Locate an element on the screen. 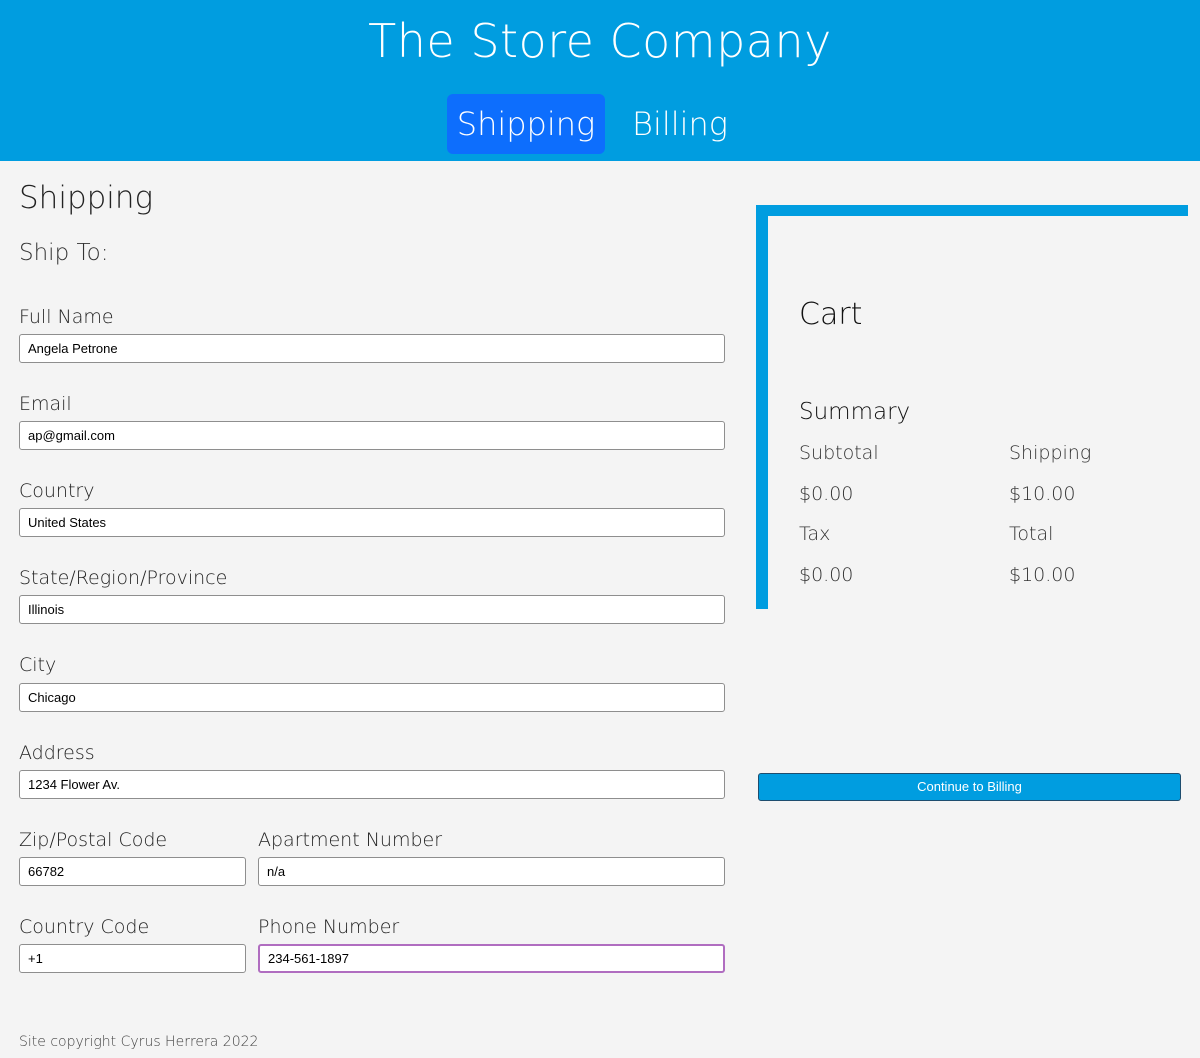 This screenshot has width=1200, height=1058. page-title: Shipping is located at coordinates (86, 198).